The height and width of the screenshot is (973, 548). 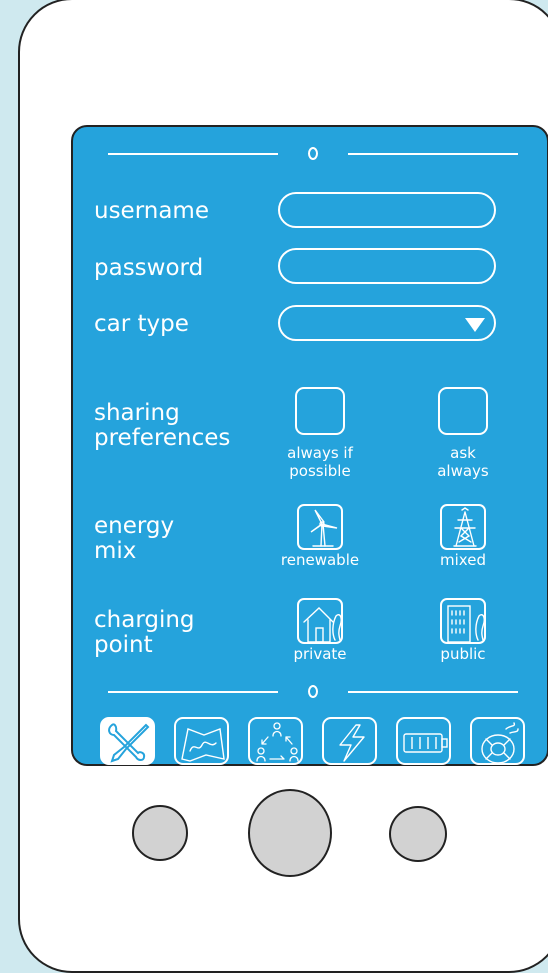 I want to click on house-icon, so click(x=320, y=621).